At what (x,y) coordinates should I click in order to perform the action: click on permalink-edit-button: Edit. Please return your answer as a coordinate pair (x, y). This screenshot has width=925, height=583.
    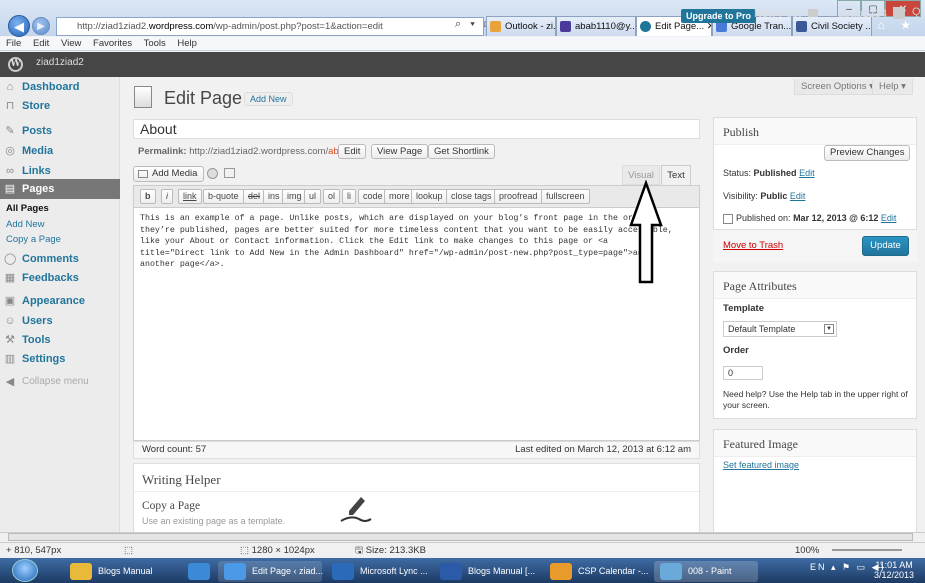
    Looking at the image, I should click on (352, 151).